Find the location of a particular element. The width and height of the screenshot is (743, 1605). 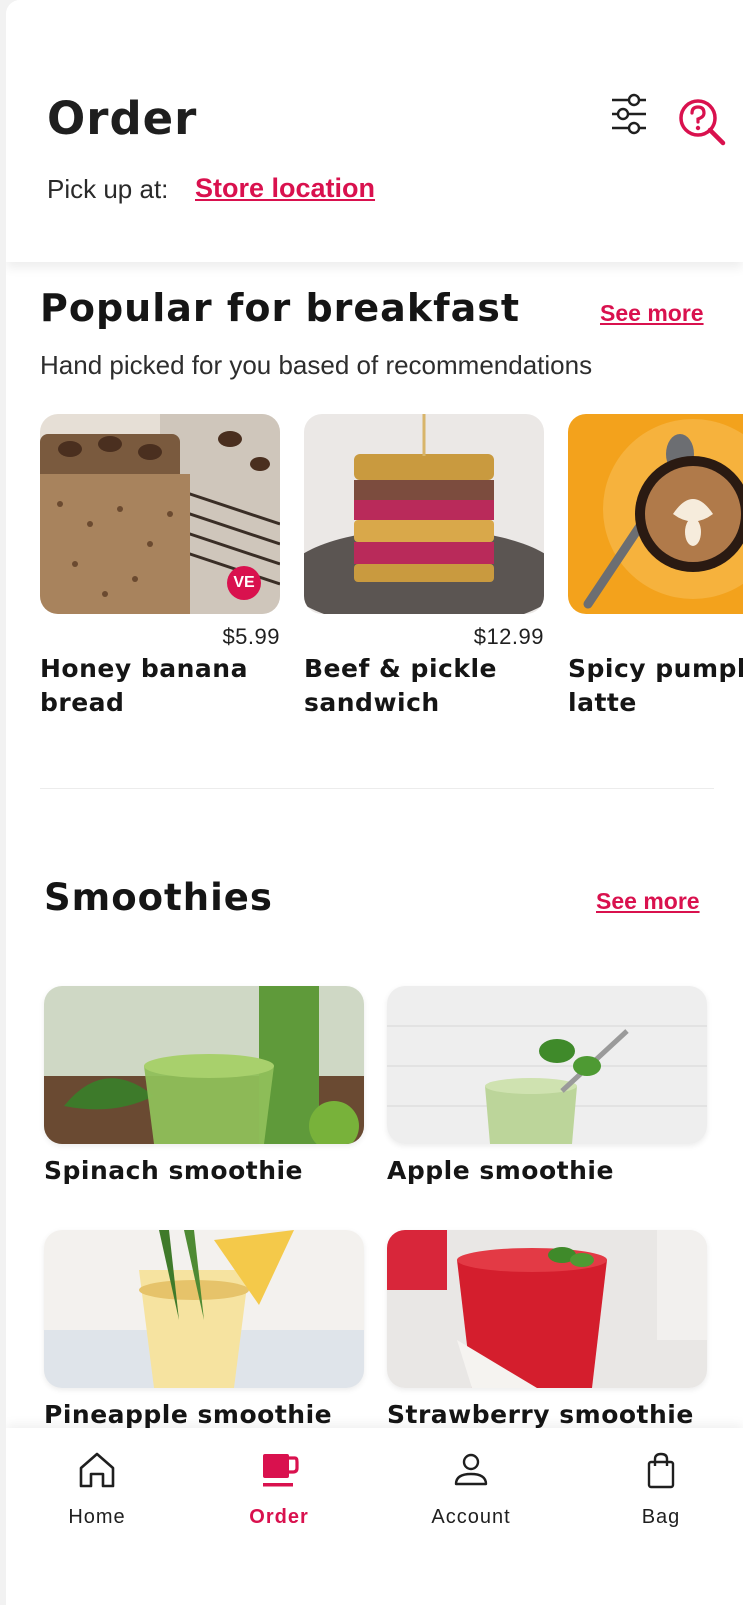

product-card-apple-smoothie: Apple smoothie is located at coordinates (547, 1086).